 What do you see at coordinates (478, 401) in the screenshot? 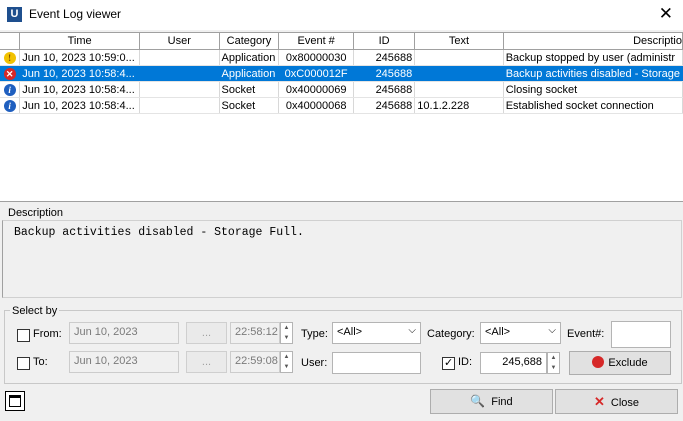
I see `find-icon: 🔍` at bounding box center [478, 401].